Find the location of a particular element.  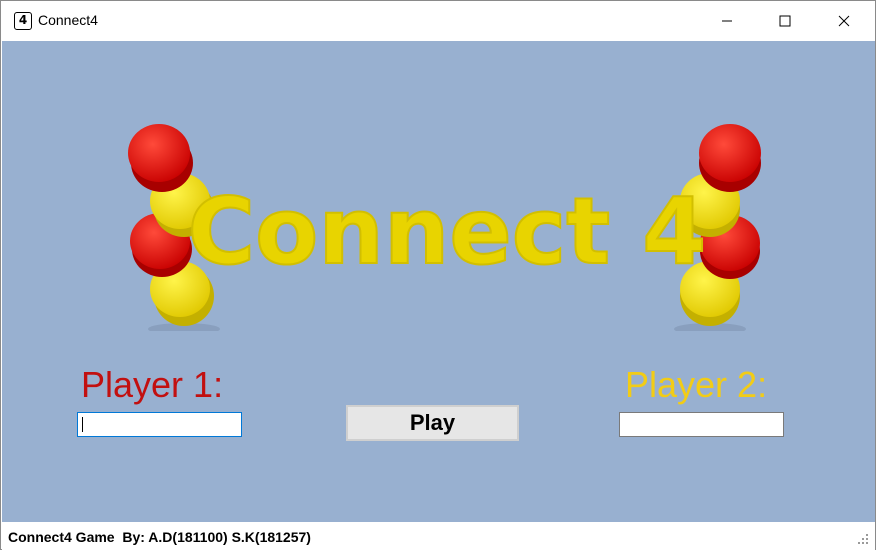

minimize-button is located at coordinates (727, 21).